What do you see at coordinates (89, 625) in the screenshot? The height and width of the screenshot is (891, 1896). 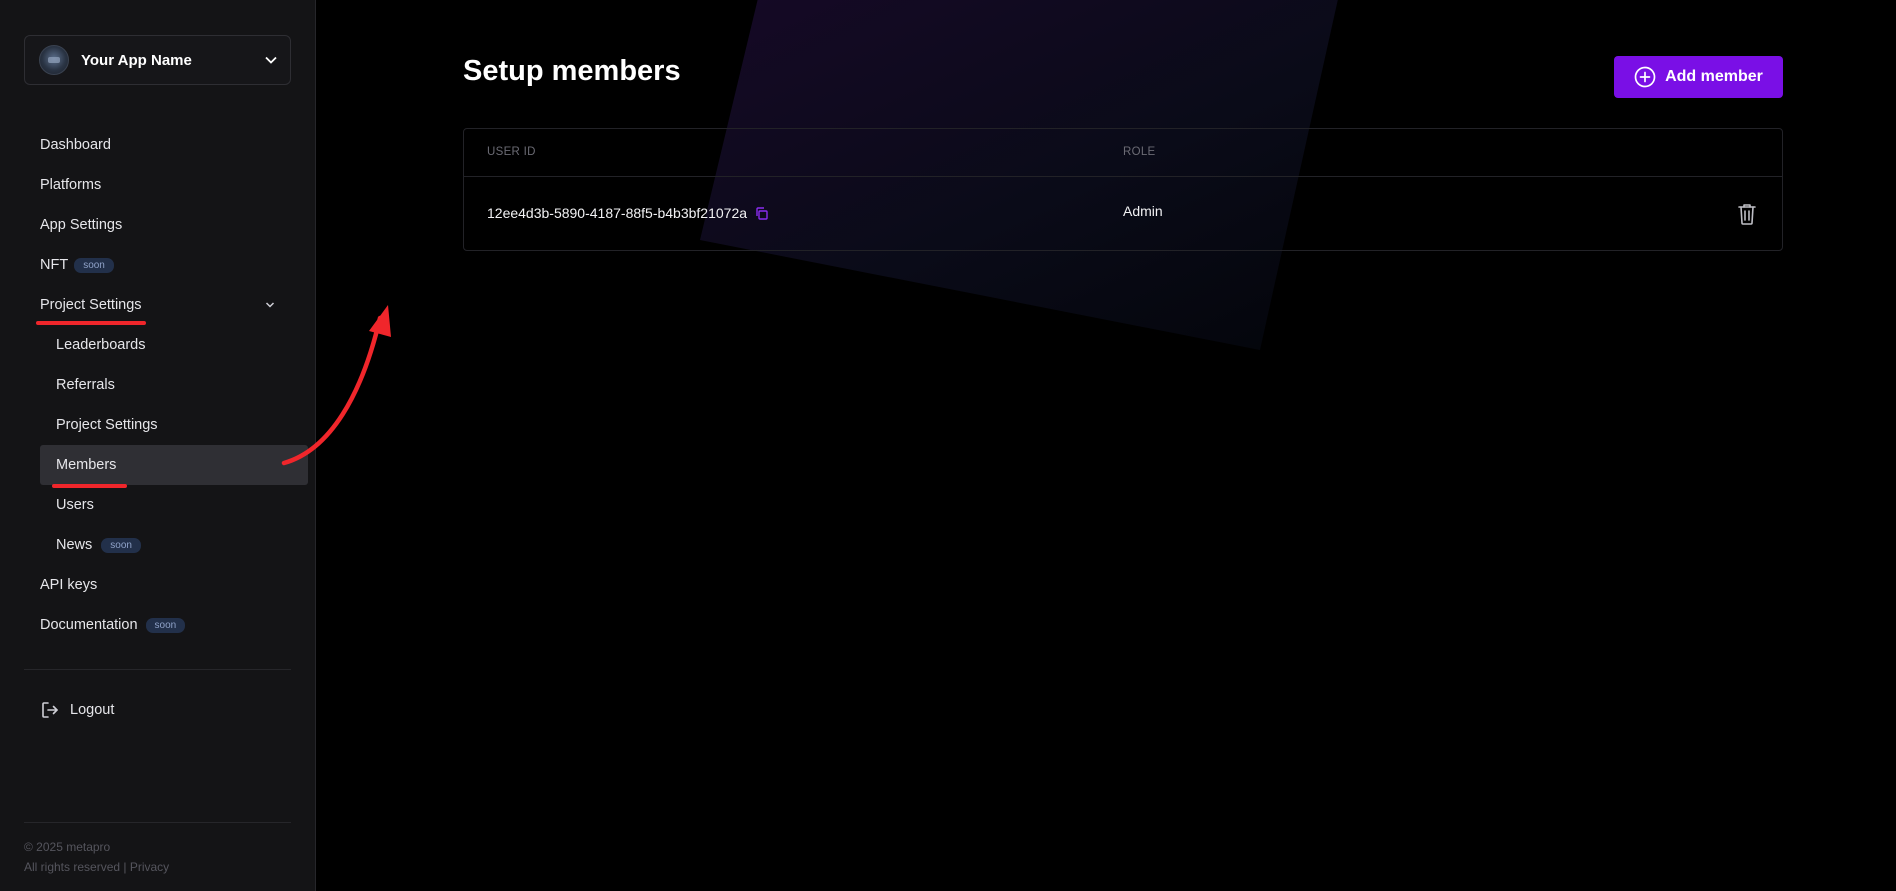 I see `sidebar-item-label: Documentation` at bounding box center [89, 625].